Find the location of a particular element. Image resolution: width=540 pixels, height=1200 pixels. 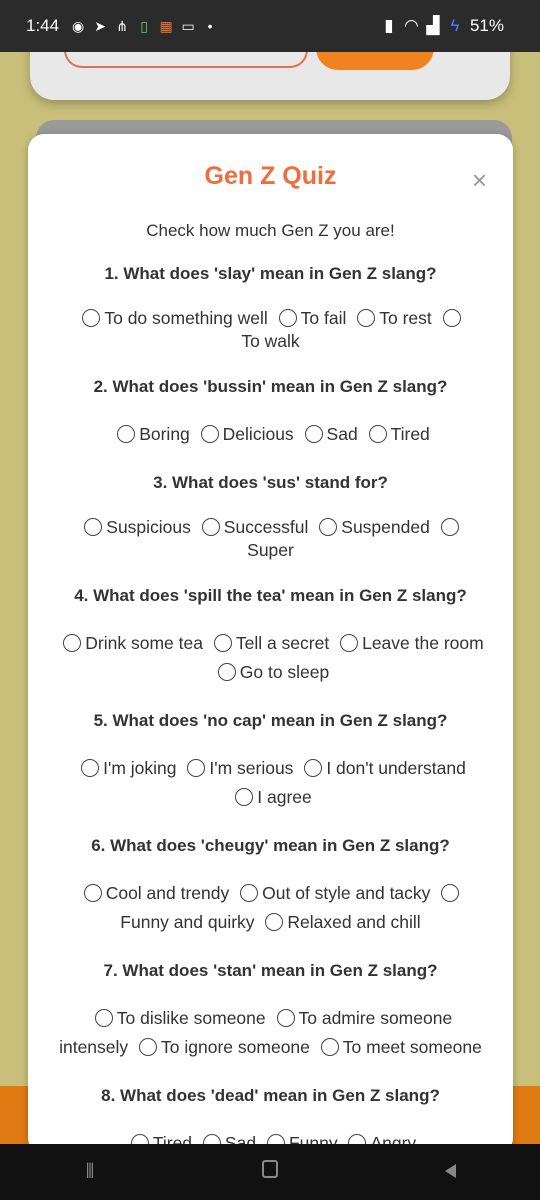

navigation-bar: ⦀ is located at coordinates (270, 1172).